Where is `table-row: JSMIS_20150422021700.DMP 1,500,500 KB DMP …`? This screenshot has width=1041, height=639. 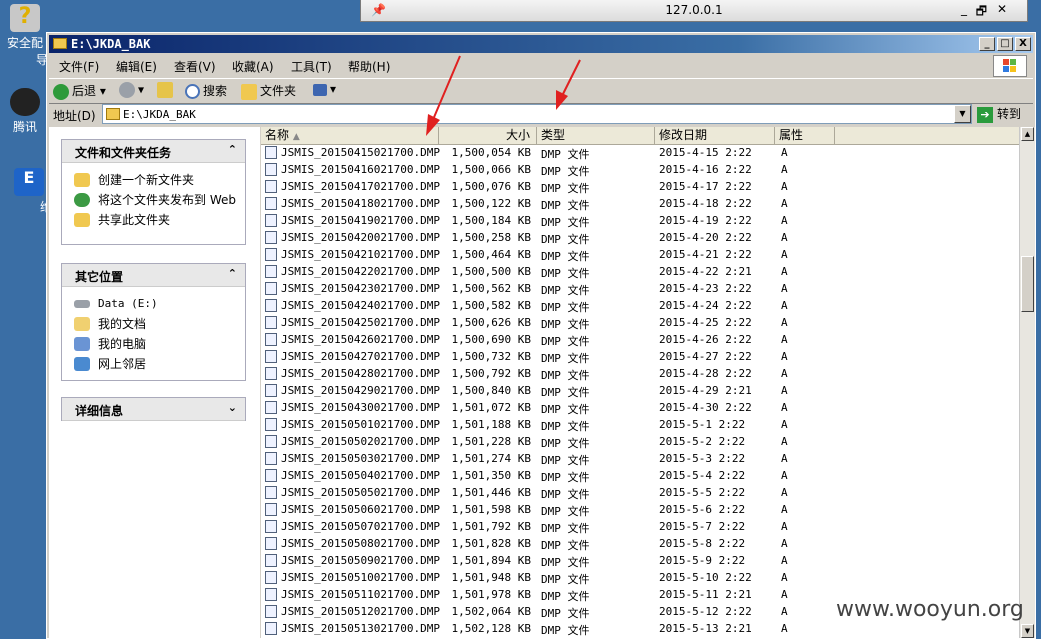
table-row: JSMIS_20150422021700.DMP 1,500,500 KB DMP … is located at coordinates (640, 271).